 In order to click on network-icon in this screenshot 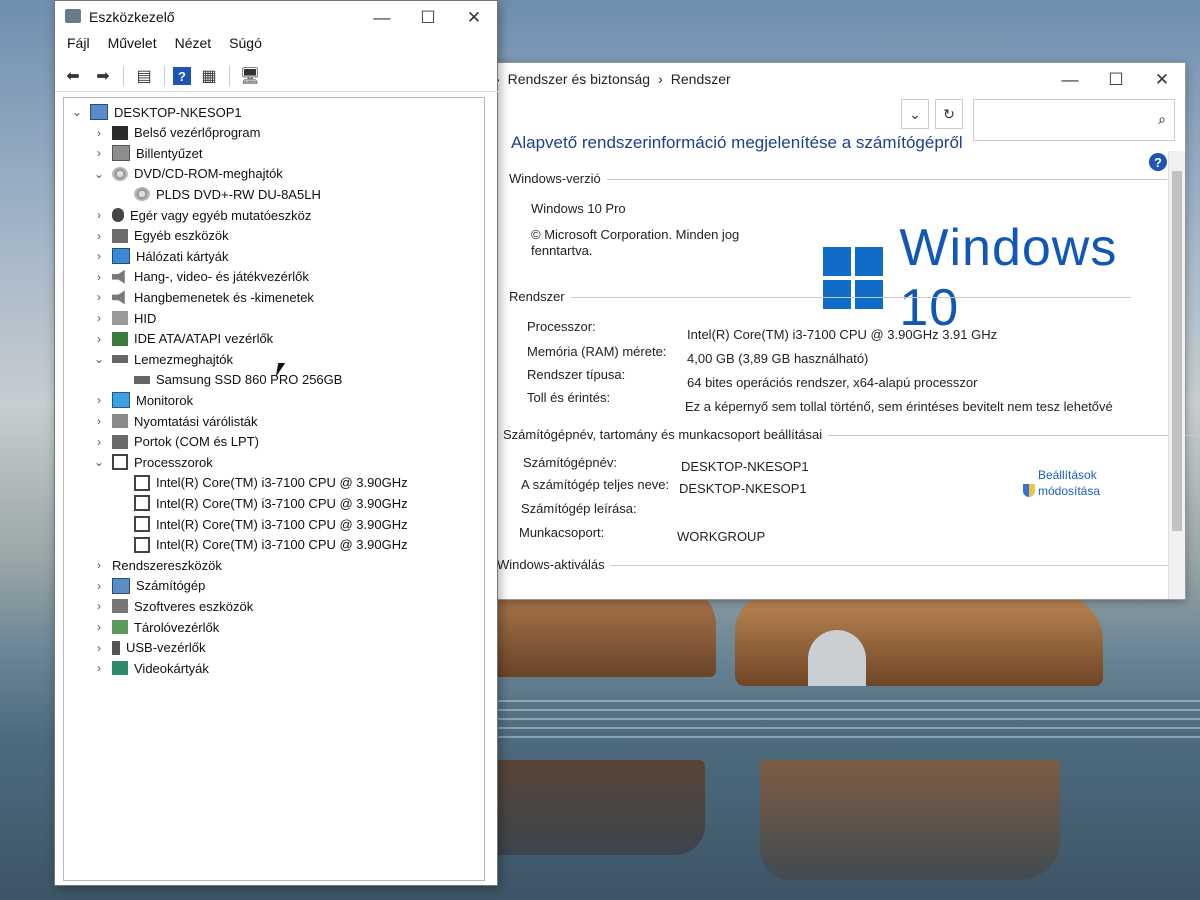, I will do `click(121, 256)`.